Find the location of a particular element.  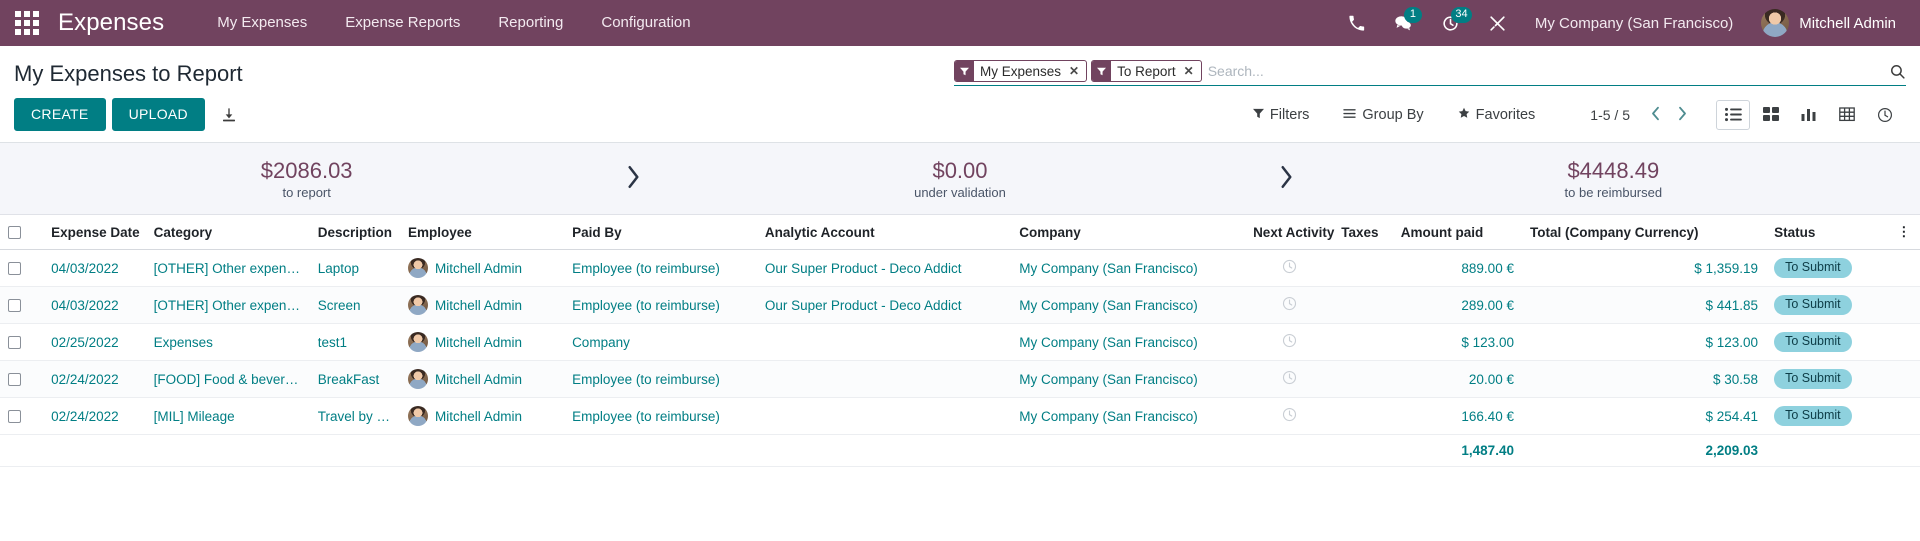

table-footer-row: 1,487.40 2,209.03 is located at coordinates (960, 450).